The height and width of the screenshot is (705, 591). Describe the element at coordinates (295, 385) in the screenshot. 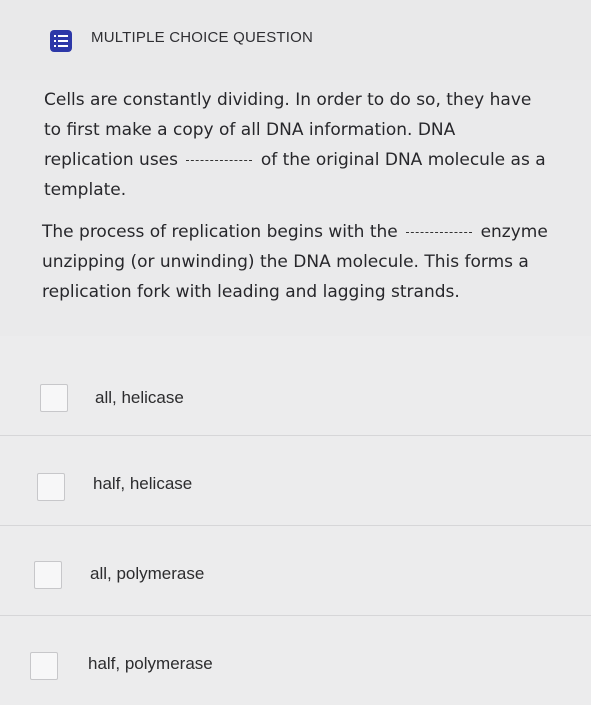

I see `answer-option: all, helicase` at that location.